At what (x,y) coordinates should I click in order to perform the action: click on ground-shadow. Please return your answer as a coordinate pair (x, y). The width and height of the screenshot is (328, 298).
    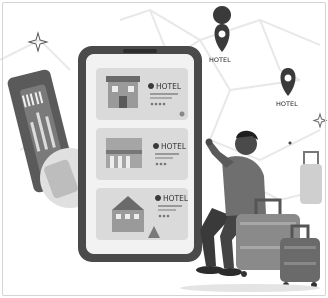
    Looking at the image, I should click on (250, 288).